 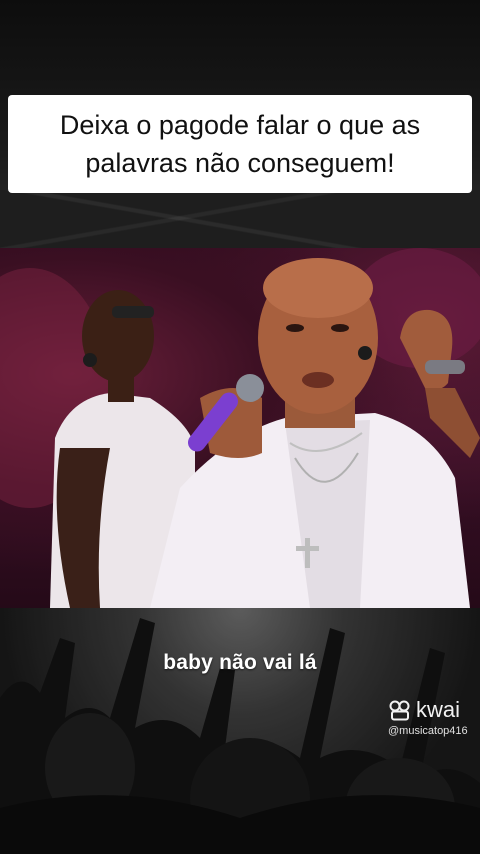 I want to click on lyric-subtitle: baby não vai lá, so click(x=240, y=662).